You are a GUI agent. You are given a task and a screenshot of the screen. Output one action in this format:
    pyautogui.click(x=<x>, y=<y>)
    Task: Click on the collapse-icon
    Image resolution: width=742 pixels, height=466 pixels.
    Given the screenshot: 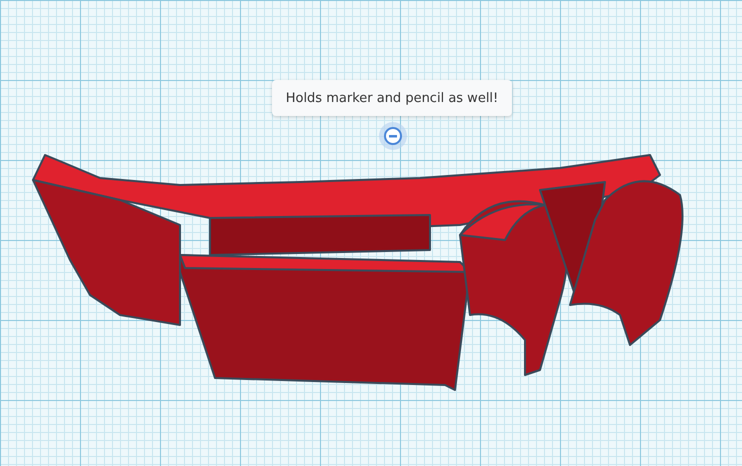 What is the action you would take?
    pyautogui.click(x=393, y=136)
    